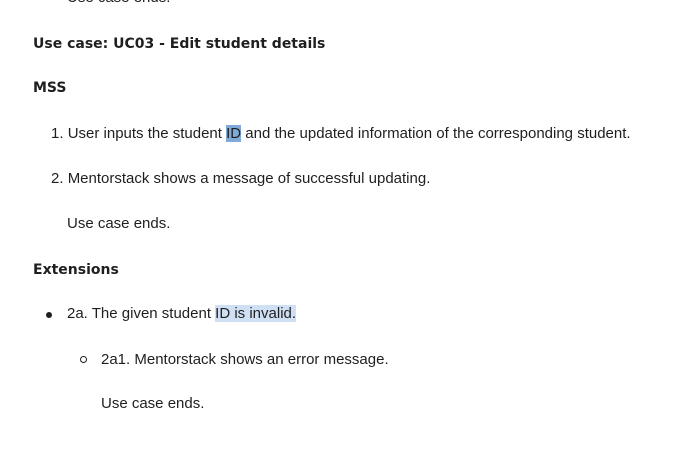 The height and width of the screenshot is (462, 675). I want to click on mss-heading: MSS, so click(50, 88).